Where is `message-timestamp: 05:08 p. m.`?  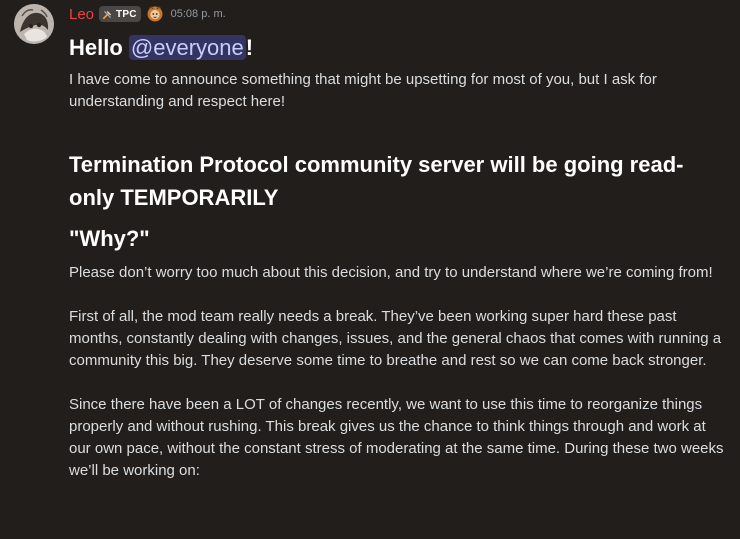
message-timestamp: 05:08 p. m. is located at coordinates (198, 14).